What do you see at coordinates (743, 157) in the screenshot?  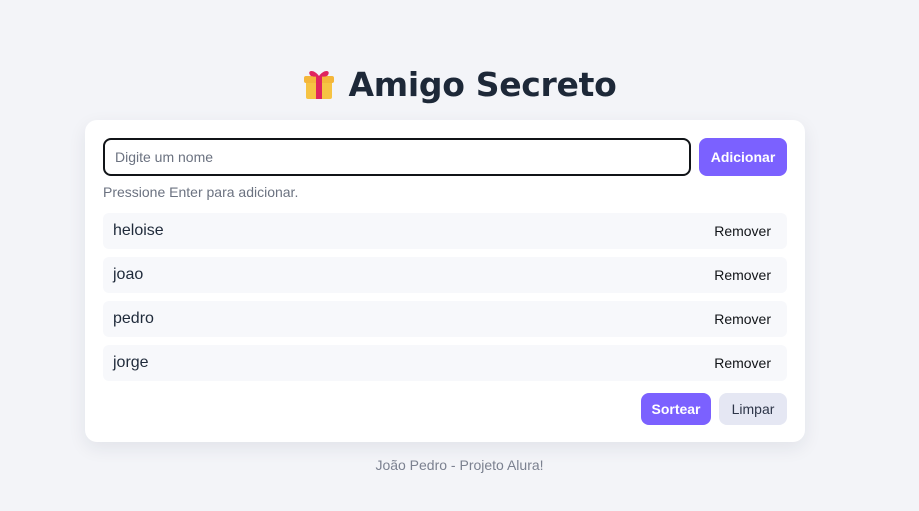 I see `add-button: Adicionar` at bounding box center [743, 157].